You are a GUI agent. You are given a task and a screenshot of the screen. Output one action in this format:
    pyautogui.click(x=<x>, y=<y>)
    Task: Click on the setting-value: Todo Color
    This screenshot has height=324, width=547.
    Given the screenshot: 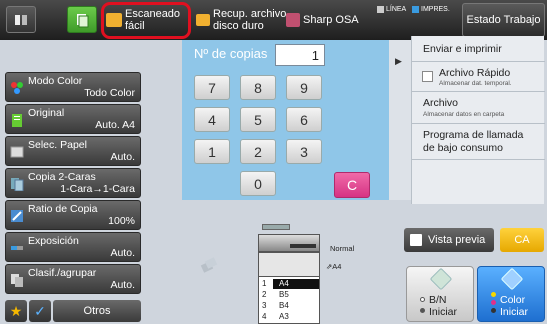 What is the action you would take?
    pyautogui.click(x=109, y=93)
    